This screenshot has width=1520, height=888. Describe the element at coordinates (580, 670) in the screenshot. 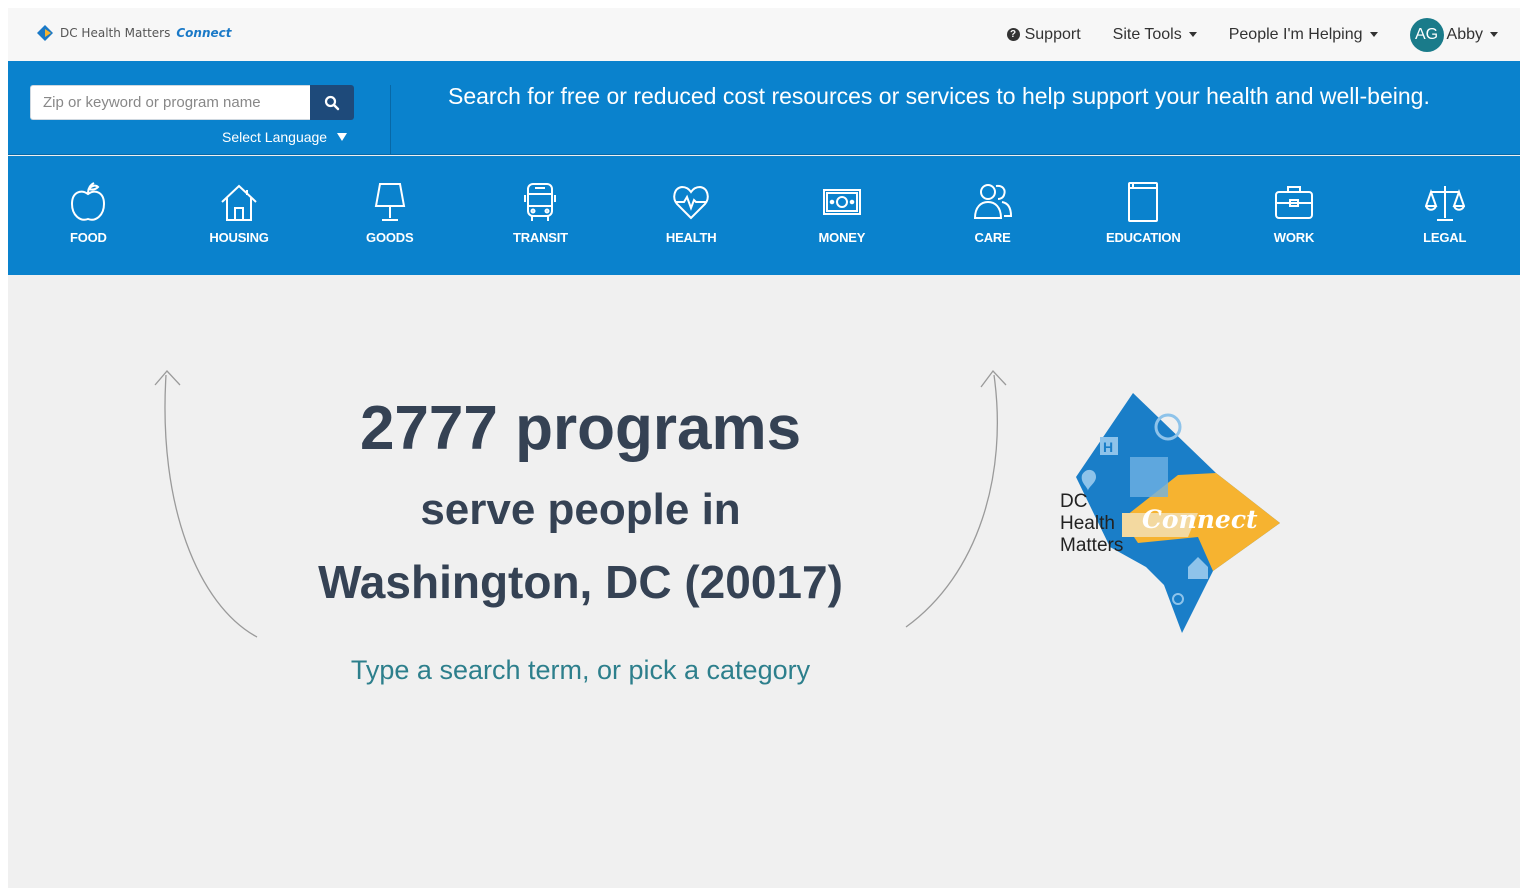

I see `search-hint-text: Type a search term, or pick a category` at that location.